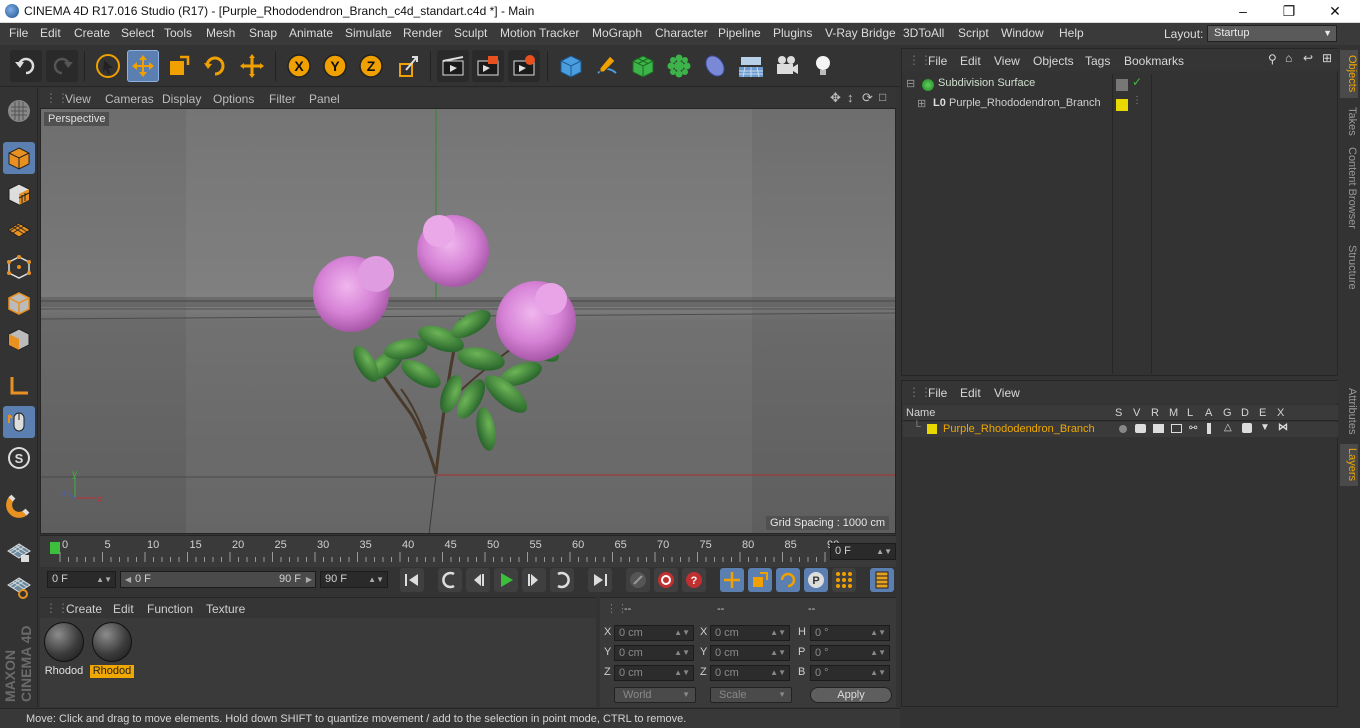  Describe the element at coordinates (920, 413) in the screenshot. I see `column-name: Name` at that location.